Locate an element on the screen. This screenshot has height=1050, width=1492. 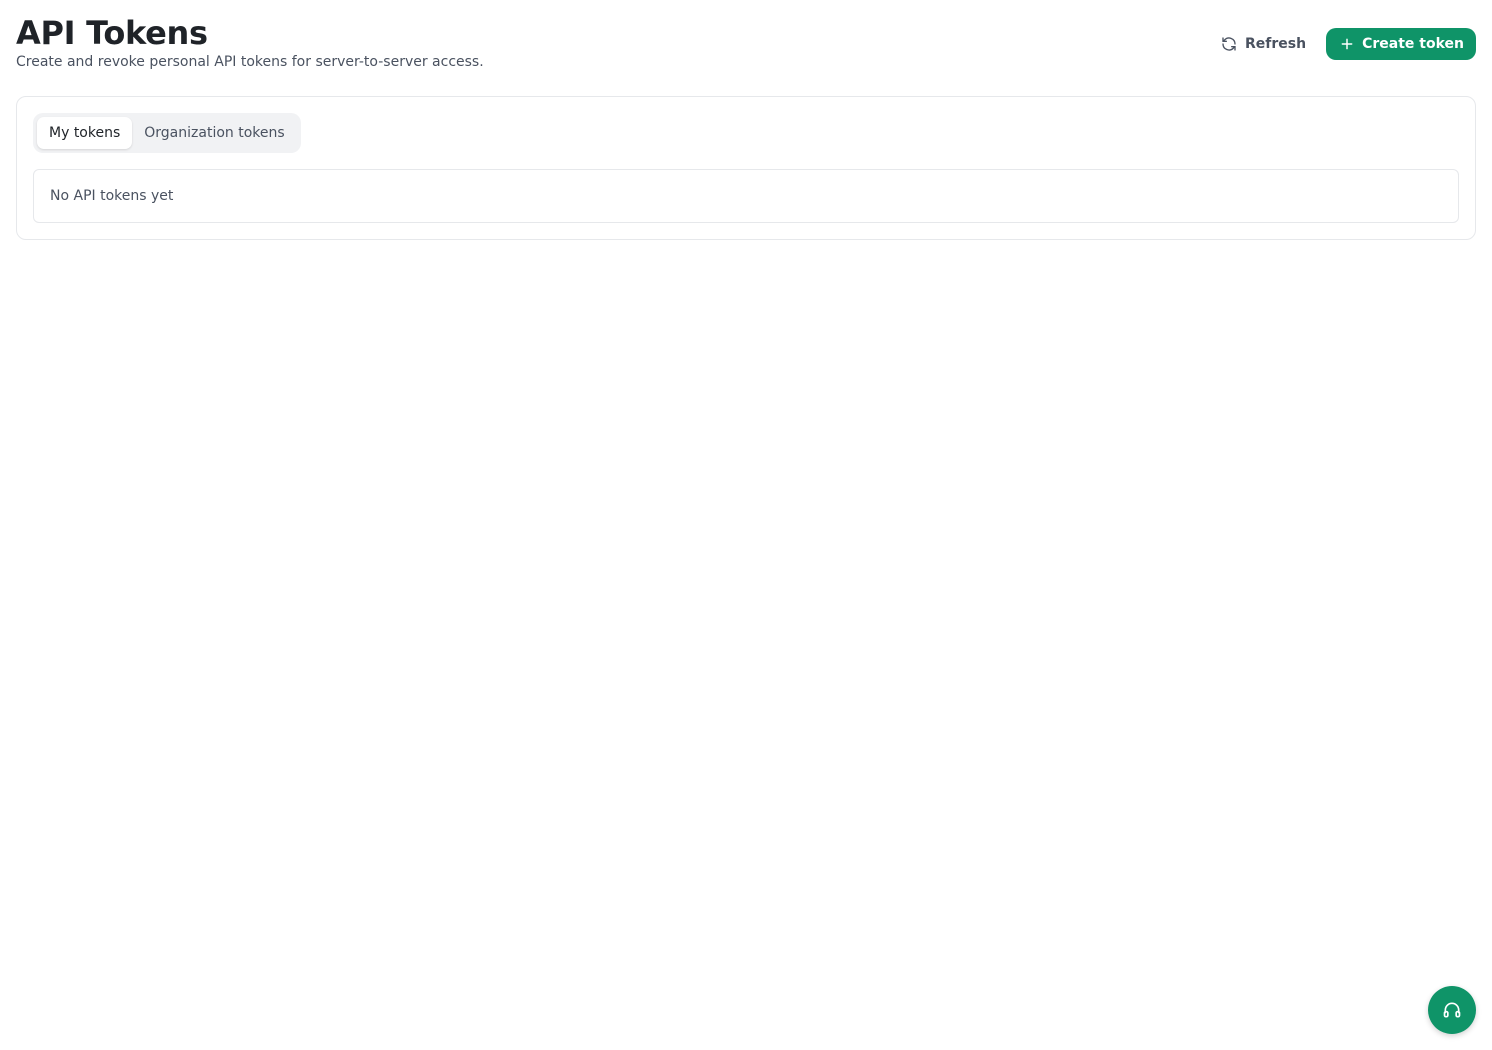
refresh-icon is located at coordinates (1229, 44).